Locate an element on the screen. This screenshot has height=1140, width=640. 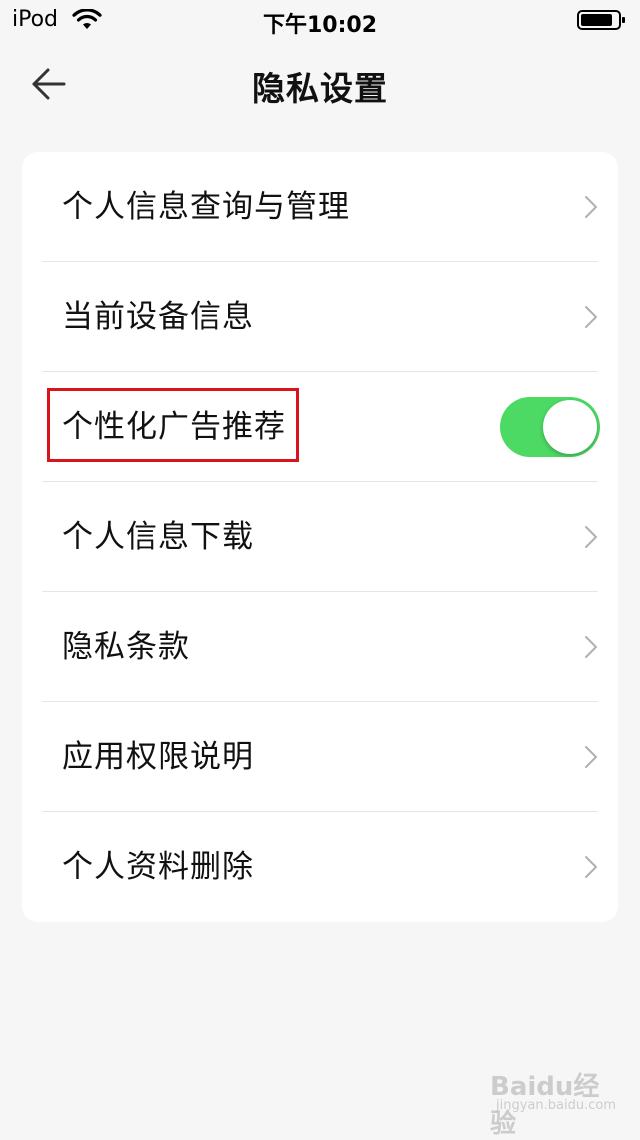
settings-item-app-permissions: 应用权限说明 is located at coordinates (320, 757).